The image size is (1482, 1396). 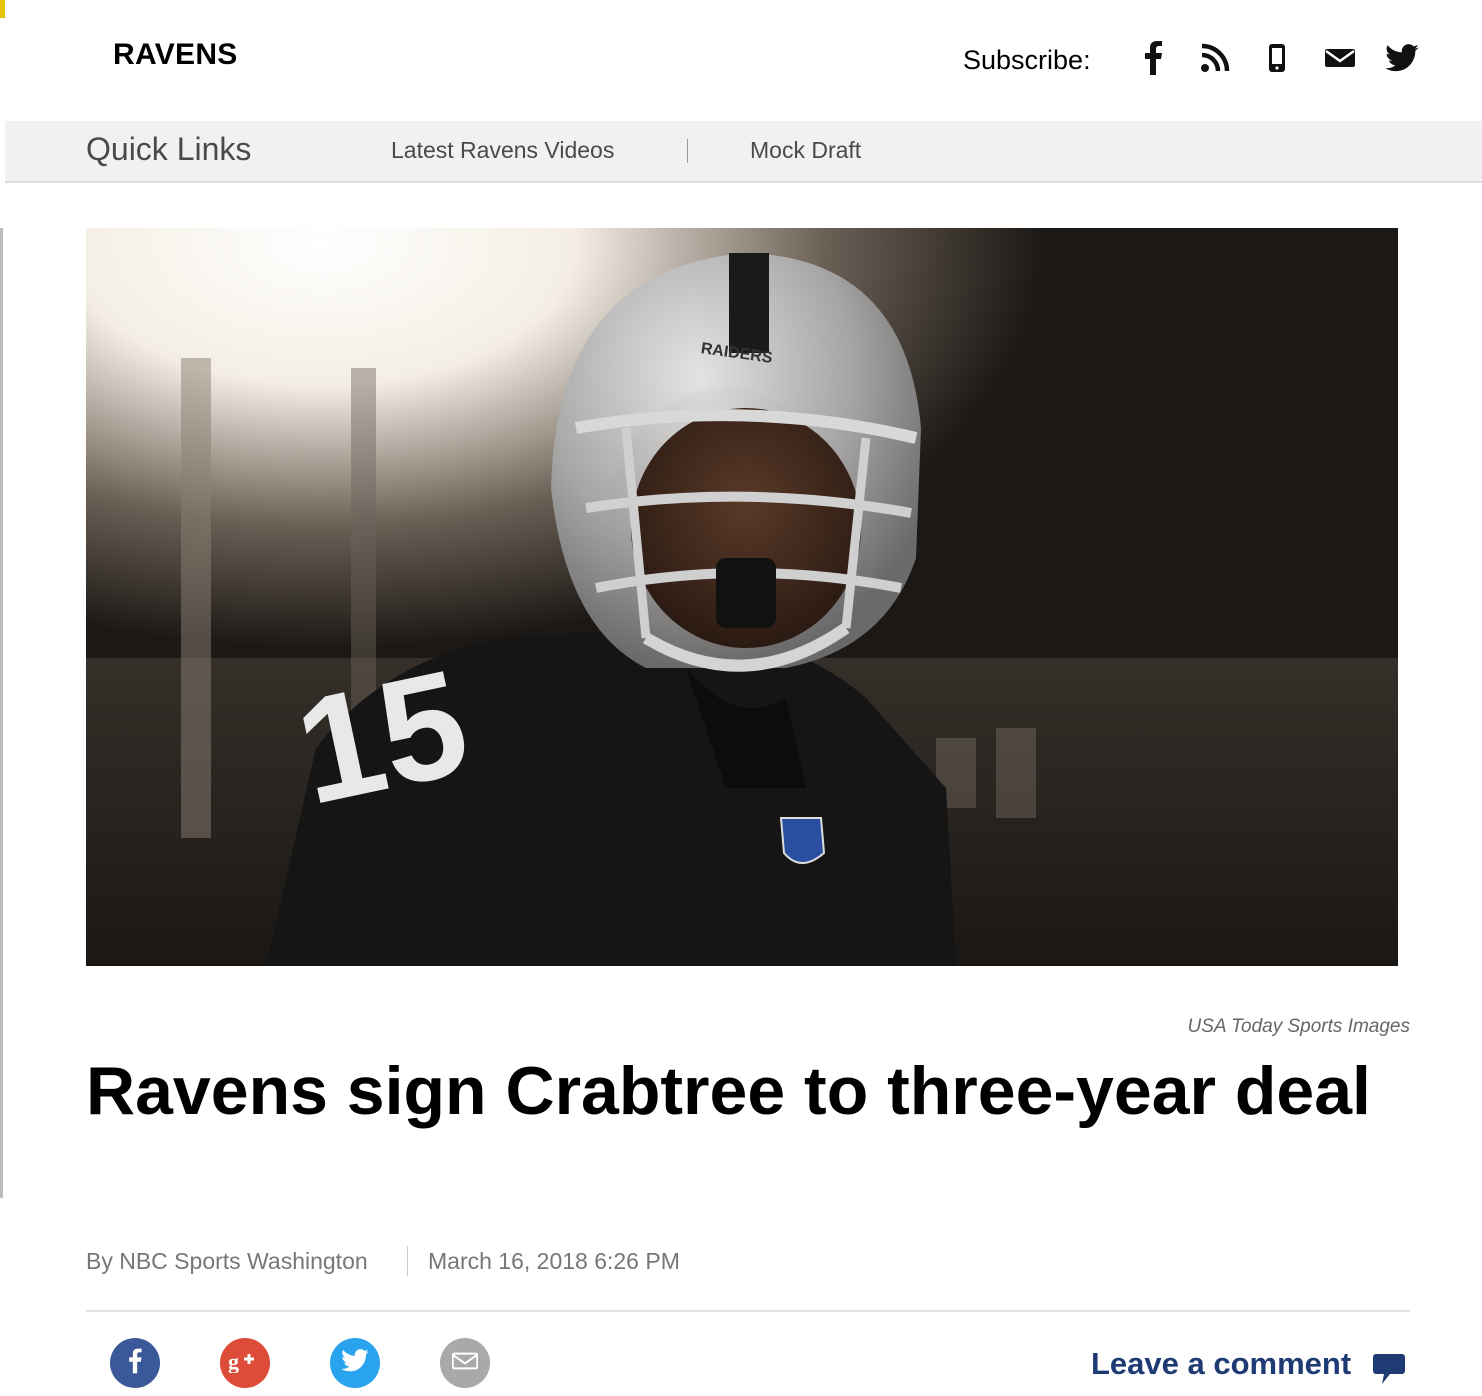 I want to click on site-title: RAVENS, so click(x=175, y=55).